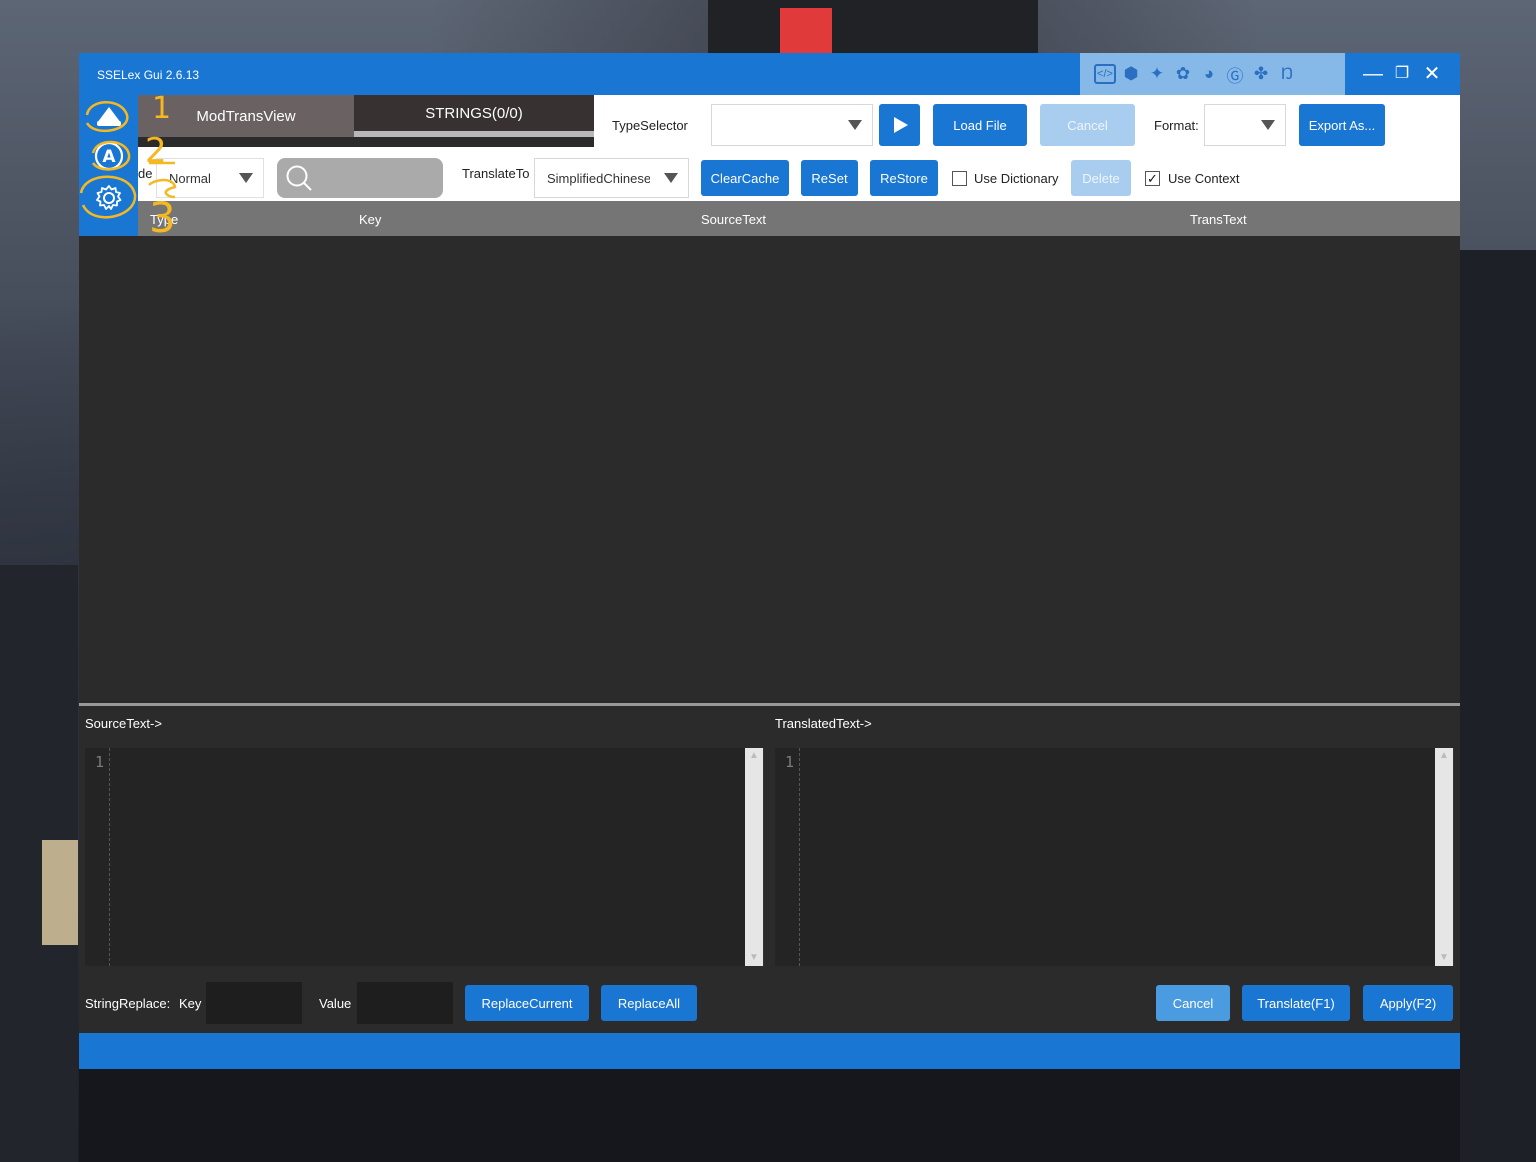  Describe the element at coordinates (1373, 74) in the screenshot. I see `minimize-button: —` at that location.